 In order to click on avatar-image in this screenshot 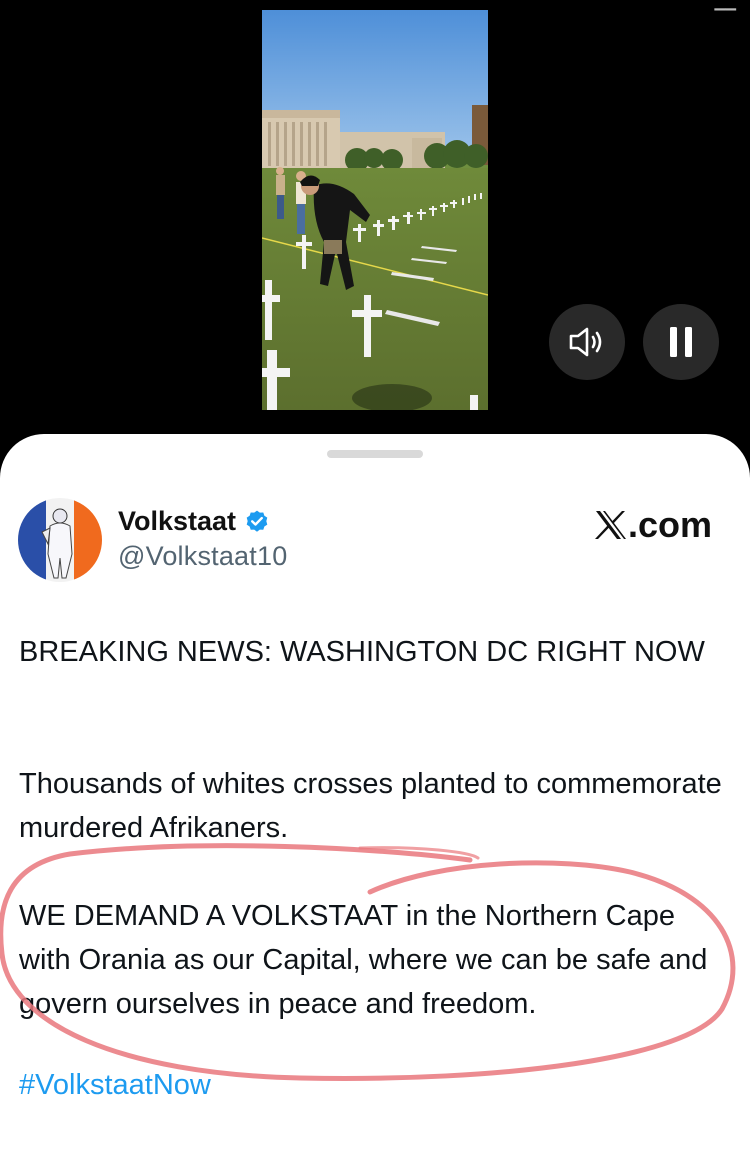, I will do `click(60, 540)`.